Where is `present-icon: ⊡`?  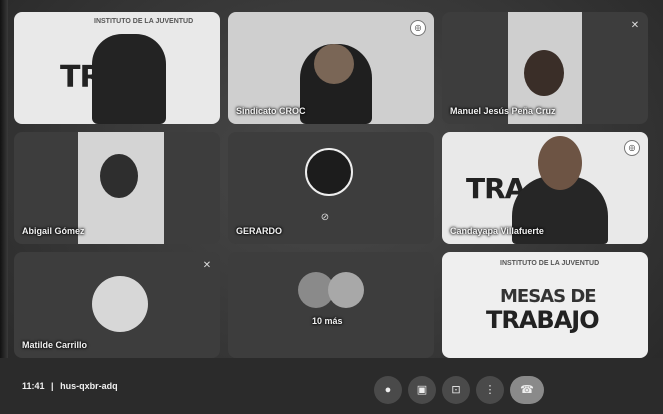
present-icon: ⊡ is located at coordinates (456, 390).